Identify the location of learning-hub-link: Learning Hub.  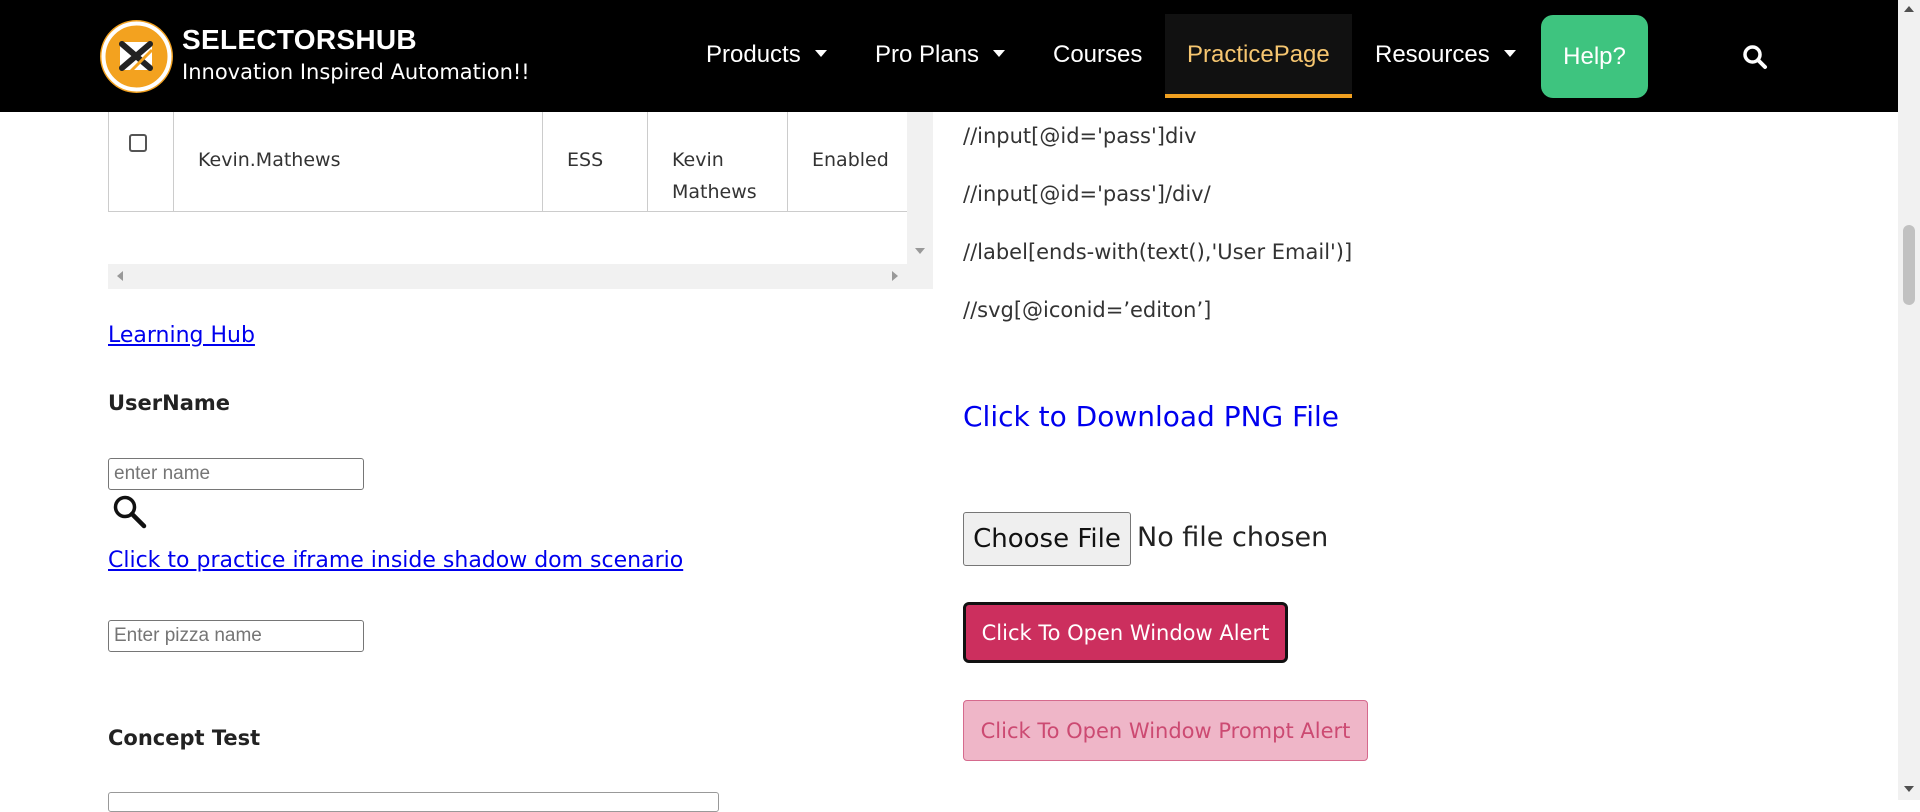
(181, 335).